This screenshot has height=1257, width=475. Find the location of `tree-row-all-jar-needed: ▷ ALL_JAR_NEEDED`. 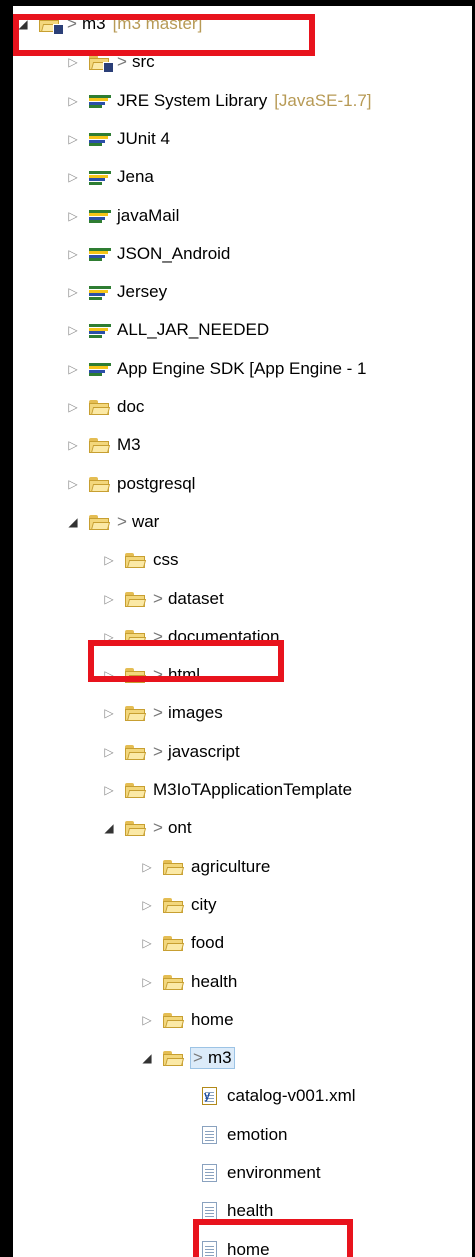

tree-row-all-jar-needed: ▷ ALL_JAR_NEEDED is located at coordinates (167, 330).